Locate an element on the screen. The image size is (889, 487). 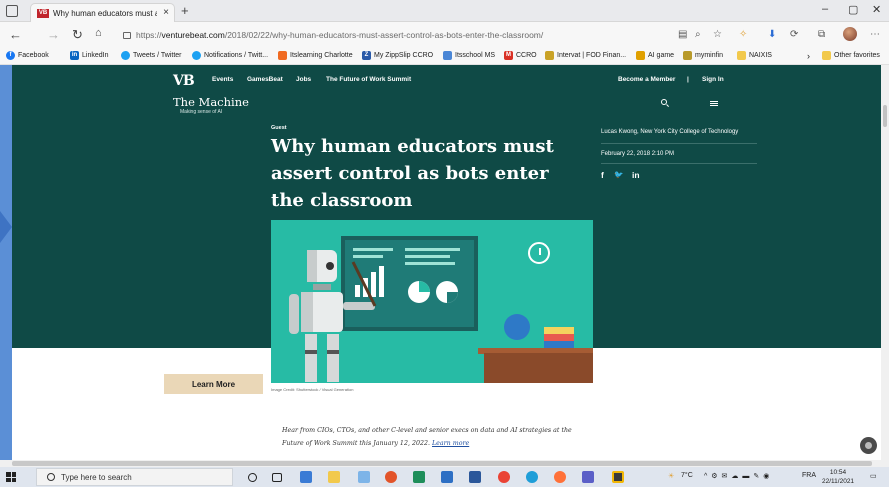
horizontal-scrollbar is located at coordinates (444, 463).